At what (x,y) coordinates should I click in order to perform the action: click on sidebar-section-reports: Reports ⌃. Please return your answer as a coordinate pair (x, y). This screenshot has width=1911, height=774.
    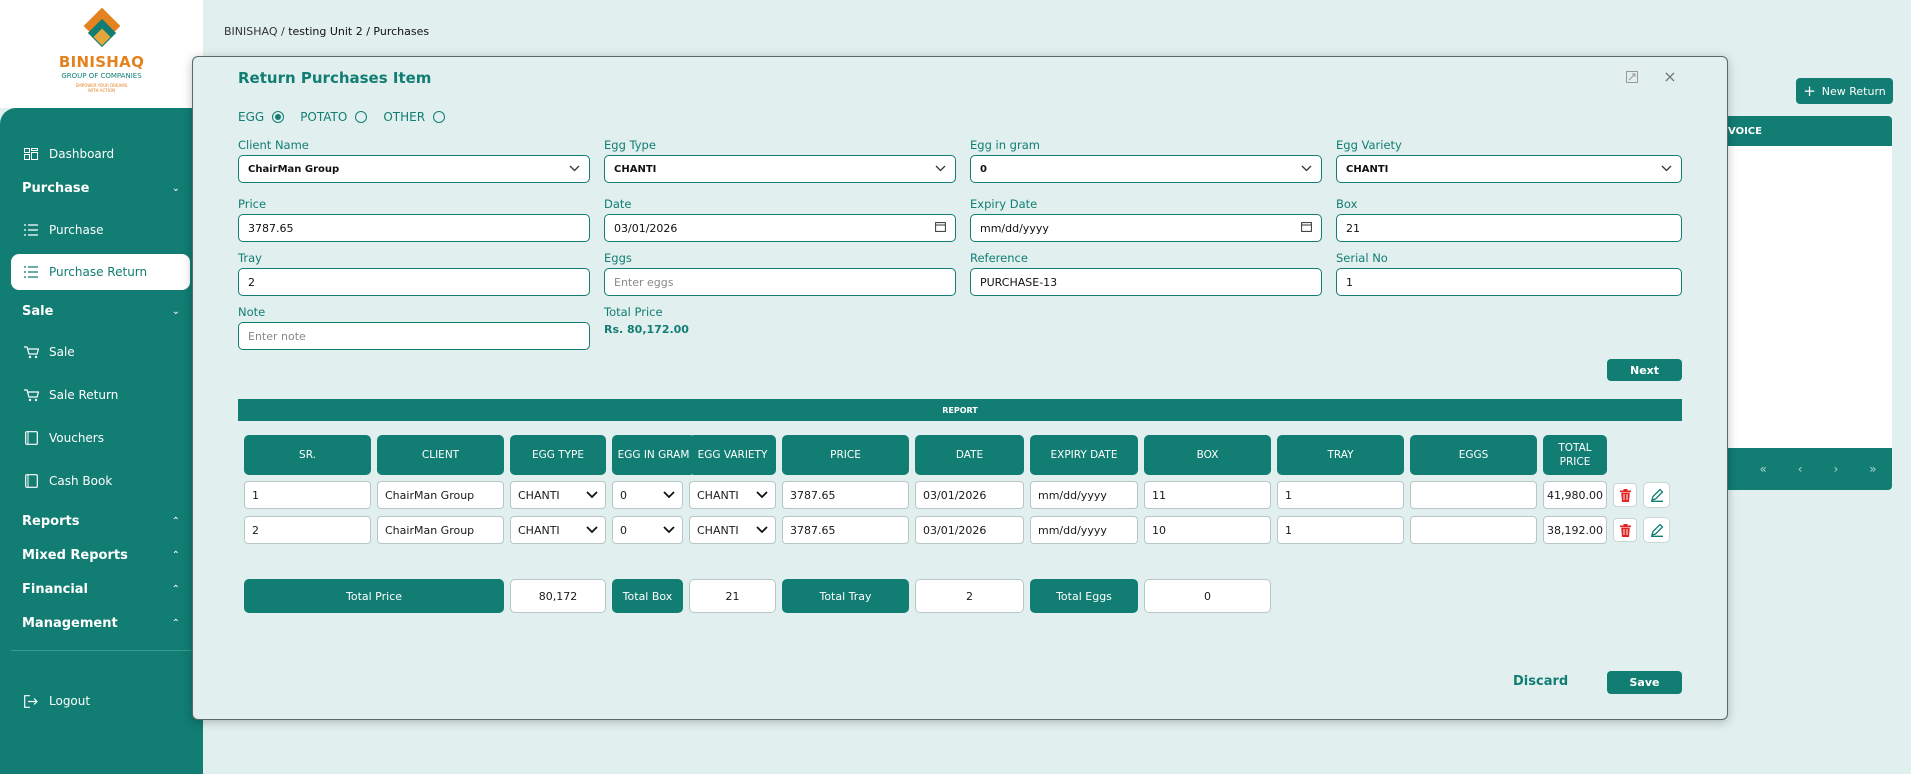
    Looking at the image, I should click on (101, 521).